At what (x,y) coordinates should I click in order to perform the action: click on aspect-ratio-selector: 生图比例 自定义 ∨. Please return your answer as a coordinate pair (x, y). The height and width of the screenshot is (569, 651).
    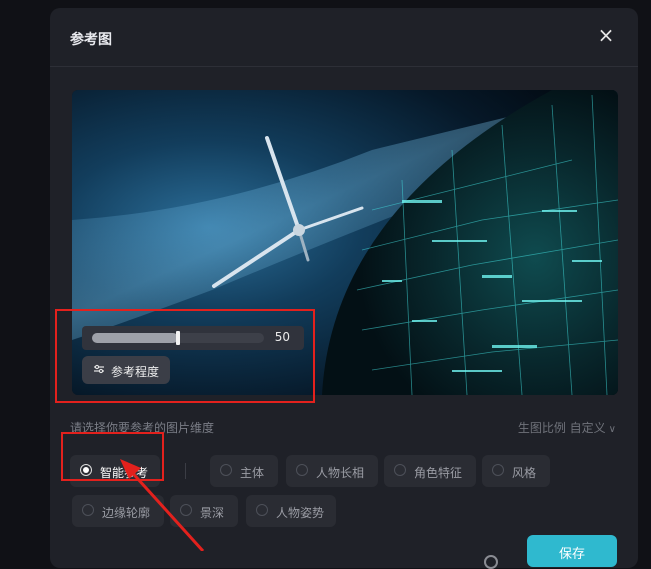
    Looking at the image, I should click on (567, 427).